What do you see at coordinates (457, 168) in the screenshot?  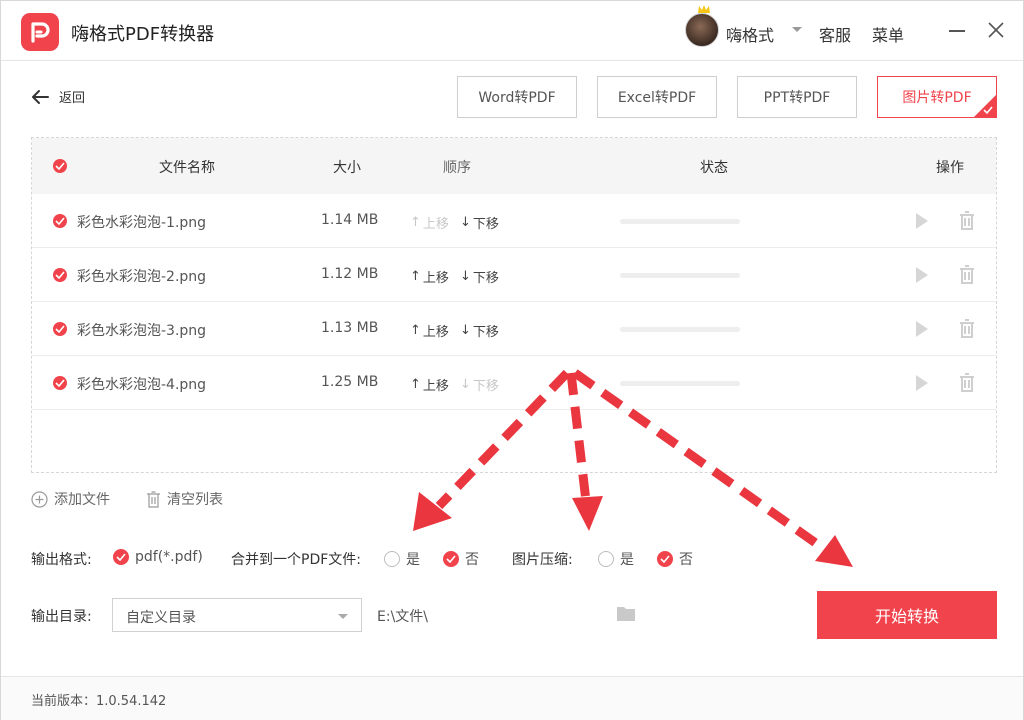 I see `column-order: 顺序` at bounding box center [457, 168].